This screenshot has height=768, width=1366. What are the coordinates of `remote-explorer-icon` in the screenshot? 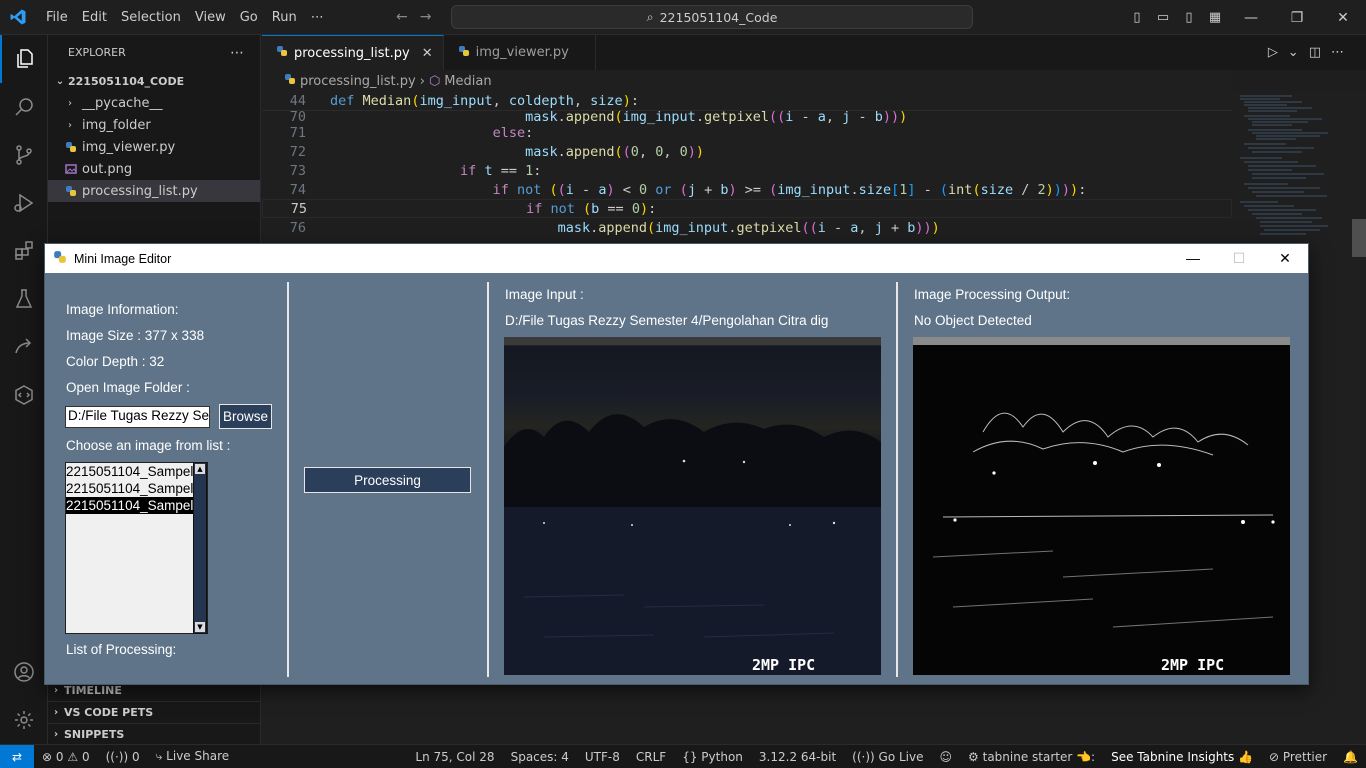 It's located at (24, 395).